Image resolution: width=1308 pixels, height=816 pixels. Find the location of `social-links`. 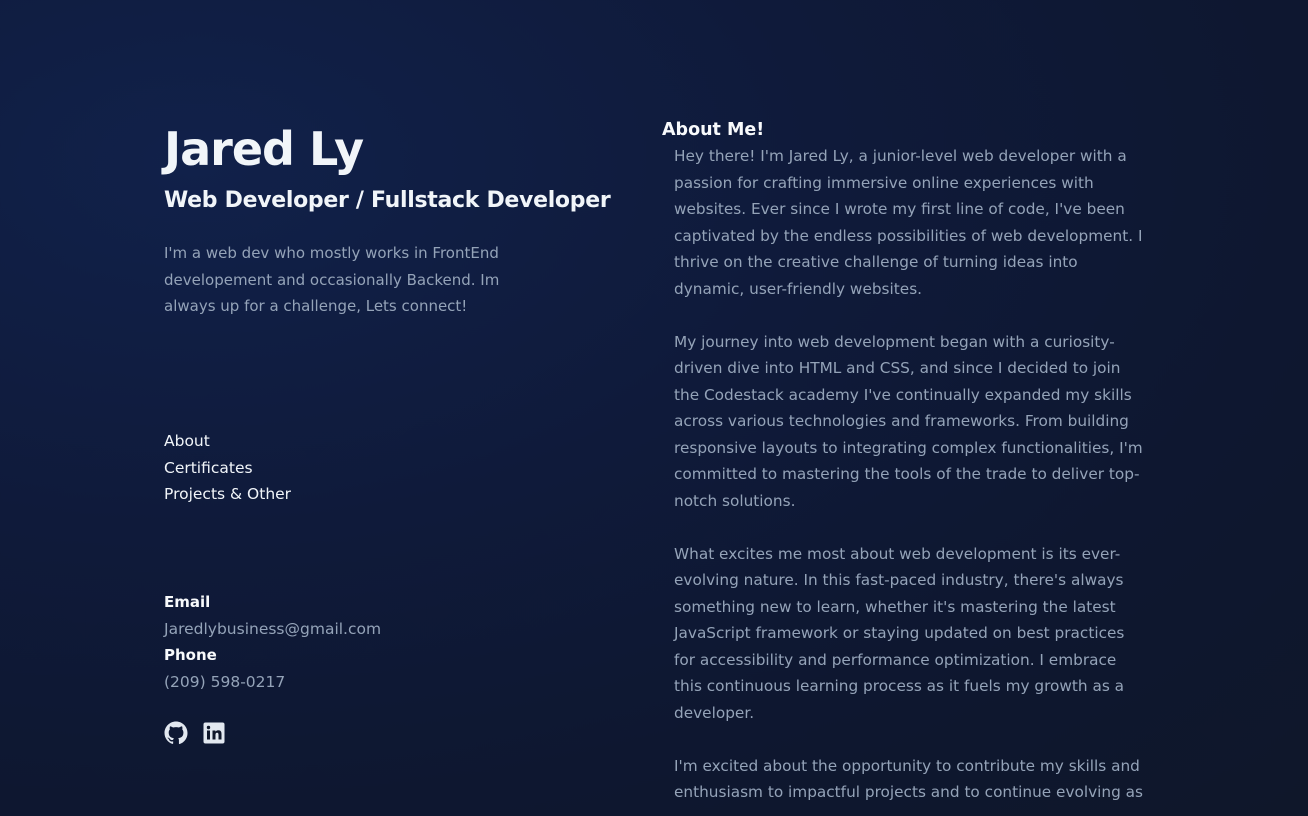

social-links is located at coordinates (195, 733).